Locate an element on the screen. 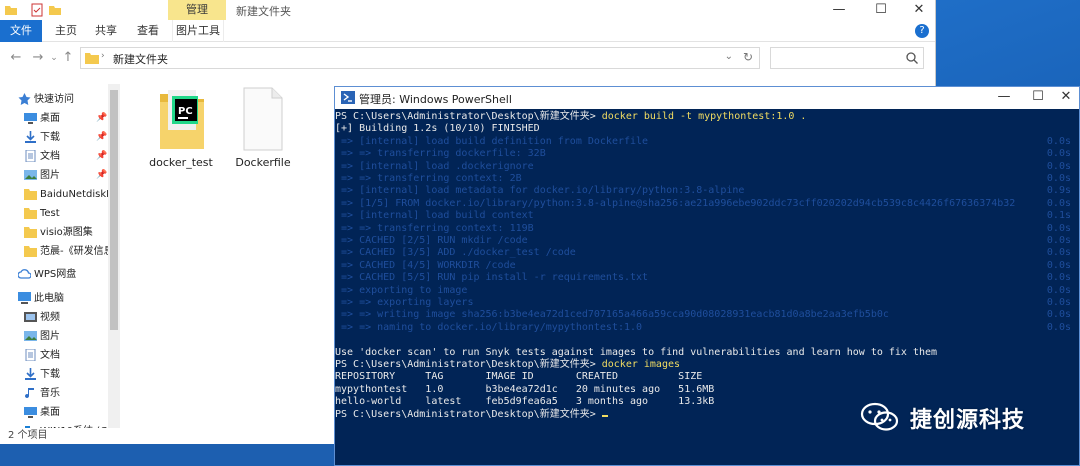 The width and height of the screenshot is (1080, 466). terminal-line: [+] Building 1.2s (10/10) FINISHED is located at coordinates (437, 129).